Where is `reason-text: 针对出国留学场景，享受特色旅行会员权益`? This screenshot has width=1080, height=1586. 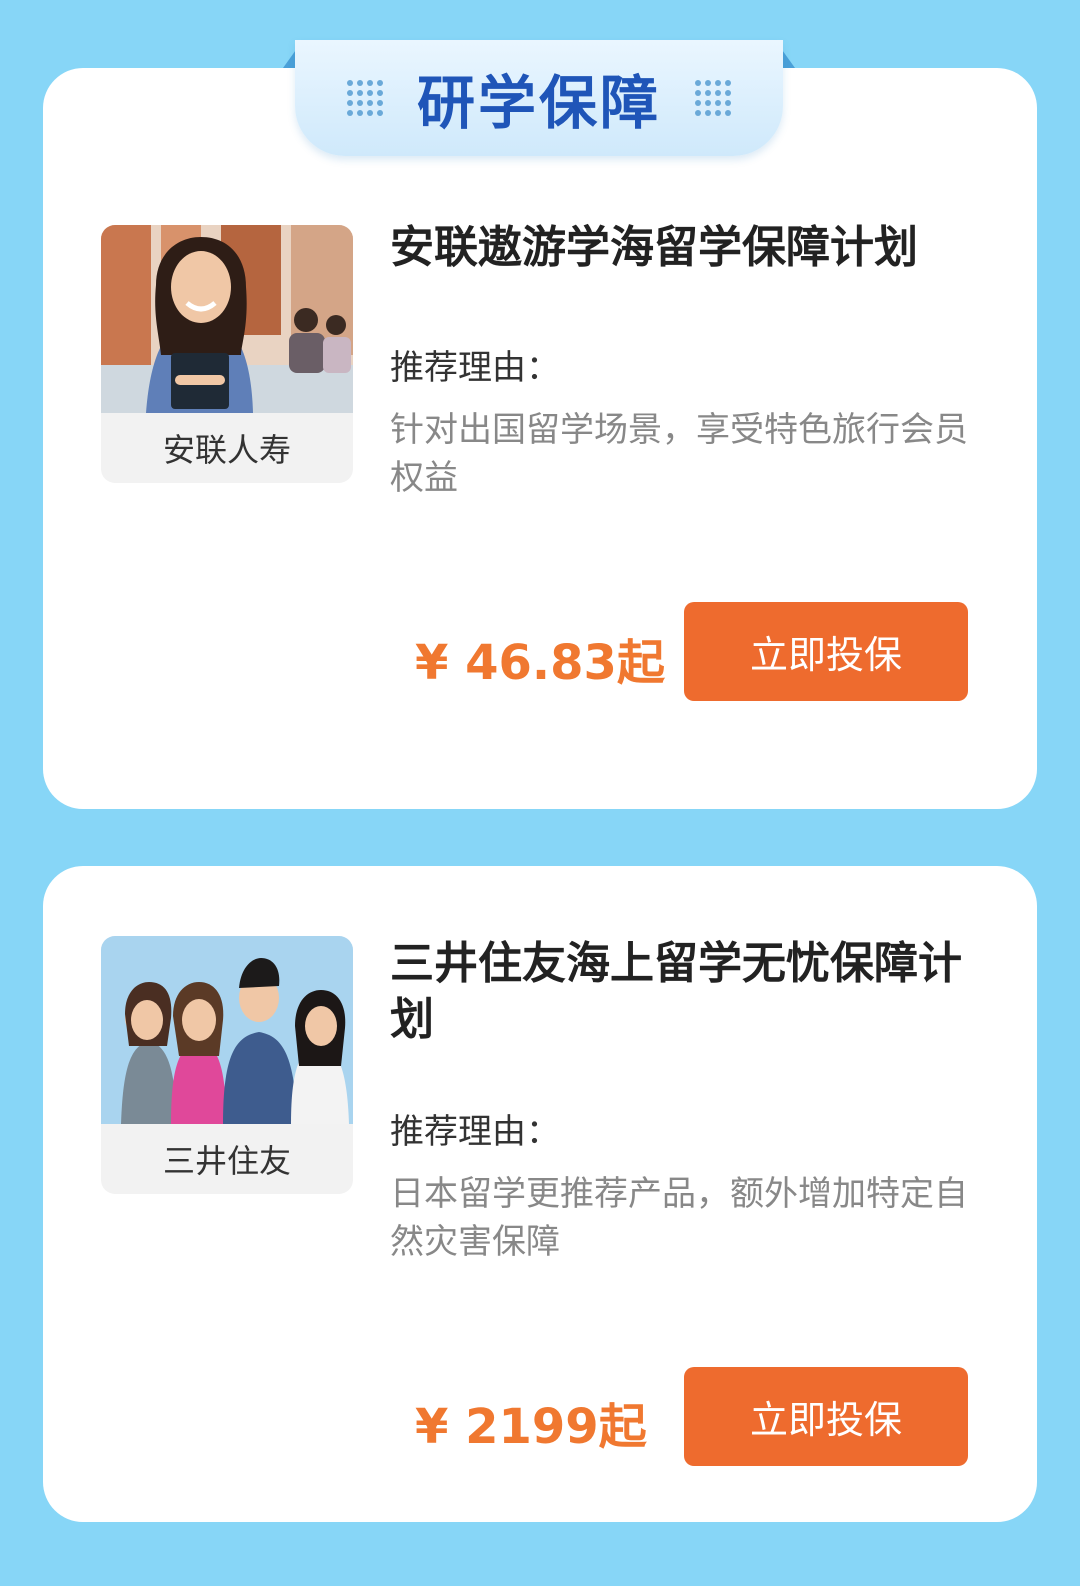
reason-text: 针对出国留学场景，享受特色旅行会员权益 is located at coordinates (679, 454).